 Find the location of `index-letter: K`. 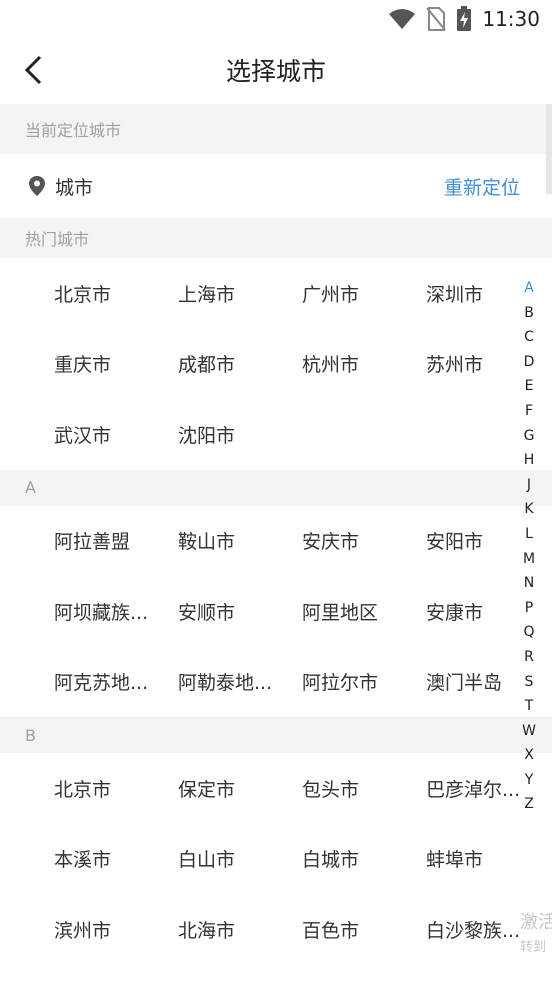

index-letter: K is located at coordinates (528, 509).